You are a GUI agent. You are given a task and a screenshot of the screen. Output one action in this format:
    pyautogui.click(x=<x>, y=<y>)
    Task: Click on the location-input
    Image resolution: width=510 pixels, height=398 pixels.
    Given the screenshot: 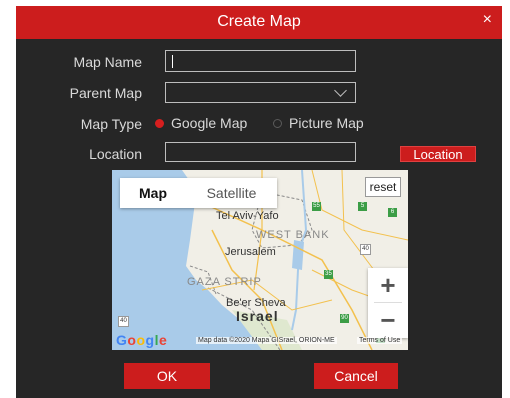 What is the action you would take?
    pyautogui.click(x=260, y=152)
    